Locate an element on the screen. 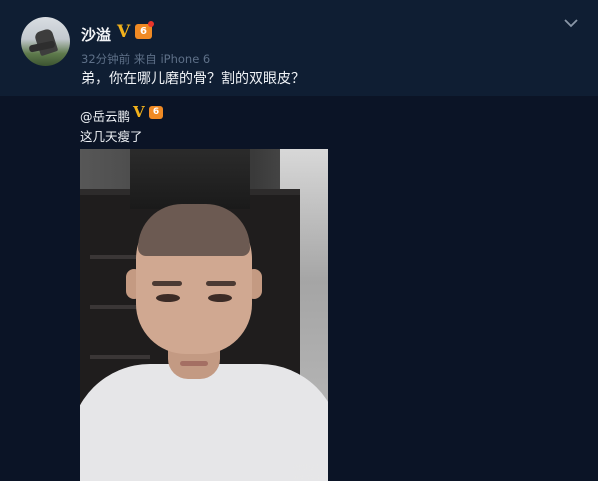 The height and width of the screenshot is (481, 598). photo-shirt is located at coordinates (204, 422).